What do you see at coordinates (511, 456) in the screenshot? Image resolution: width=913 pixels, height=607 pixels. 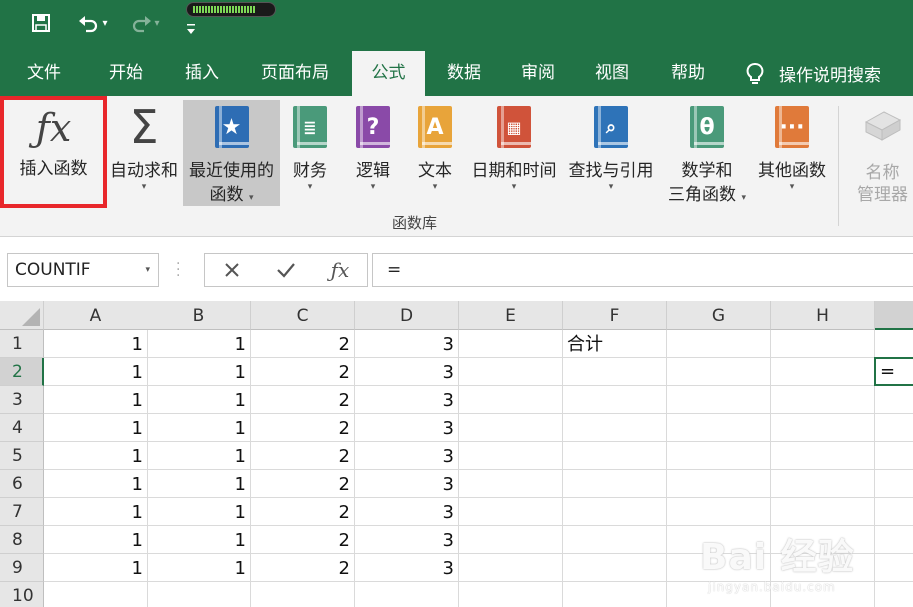 I see `cell-e5` at bounding box center [511, 456].